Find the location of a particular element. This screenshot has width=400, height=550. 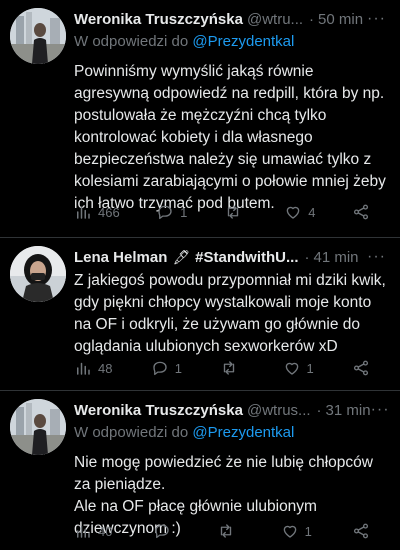

timestamp: 50 min is located at coordinates (340, 19).